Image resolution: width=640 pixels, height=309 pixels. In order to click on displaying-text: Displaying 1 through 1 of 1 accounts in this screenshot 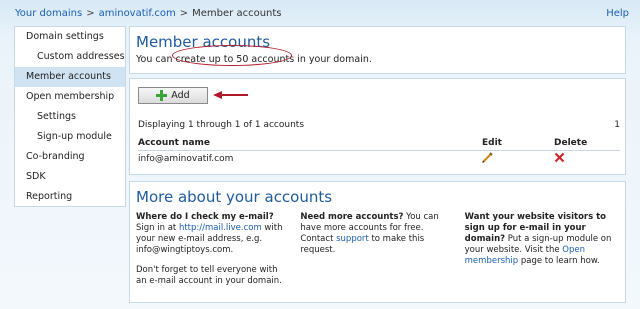, I will do `click(221, 125)`.